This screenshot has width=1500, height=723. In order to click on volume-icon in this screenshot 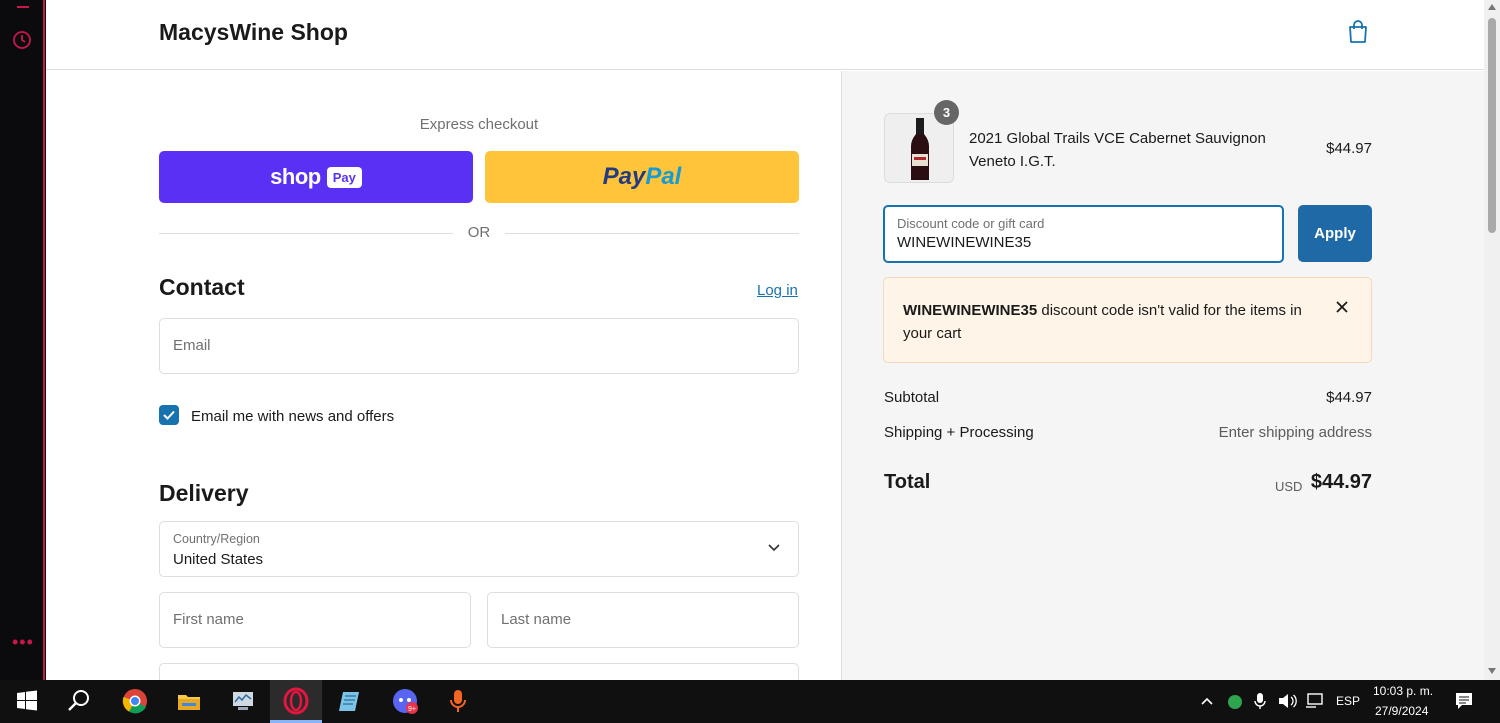, I will do `click(1287, 701)`.